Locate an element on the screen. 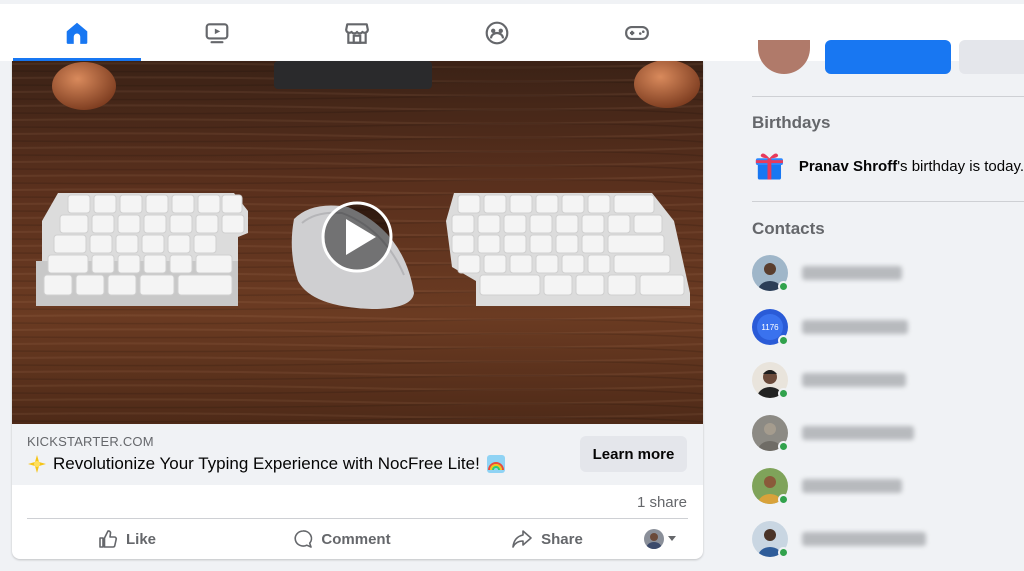 Image resolution: width=1024 pixels, height=571 pixels. avatar-badge-text: 1176 is located at coordinates (770, 327).